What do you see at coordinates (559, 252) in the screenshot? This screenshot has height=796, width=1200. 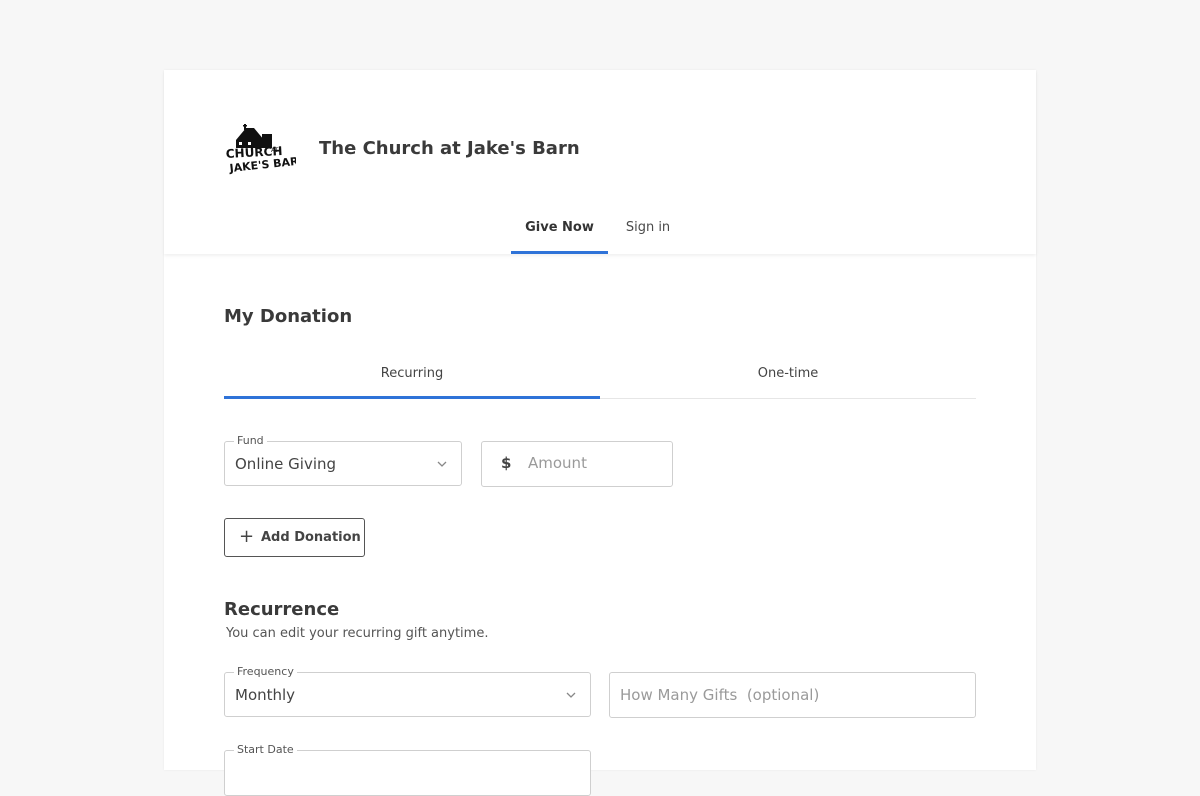 I see `nav-active-indicator` at bounding box center [559, 252].